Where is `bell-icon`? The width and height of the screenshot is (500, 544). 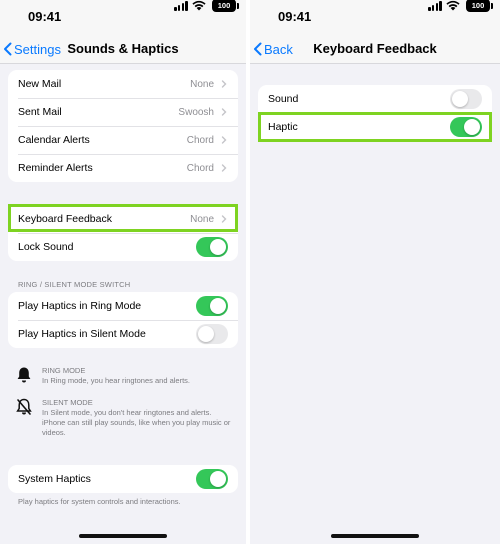 bell-icon is located at coordinates (24, 375).